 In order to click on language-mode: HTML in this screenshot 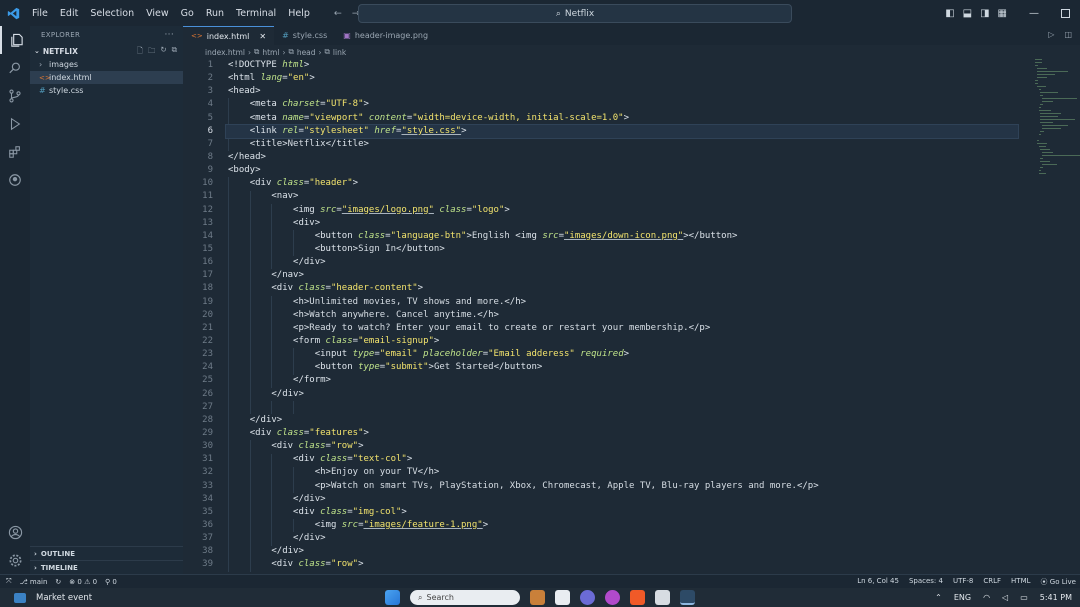, I will do `click(1020, 582)`.